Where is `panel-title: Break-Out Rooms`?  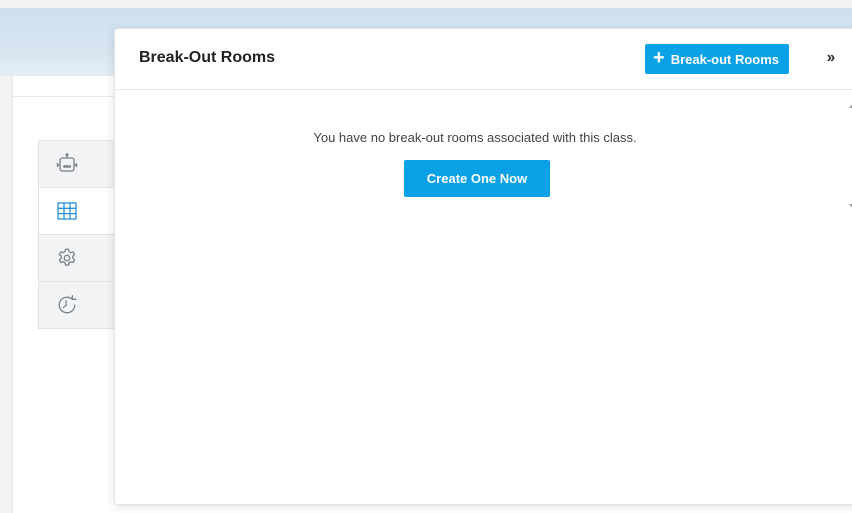
panel-title: Break-Out Rooms is located at coordinates (207, 57).